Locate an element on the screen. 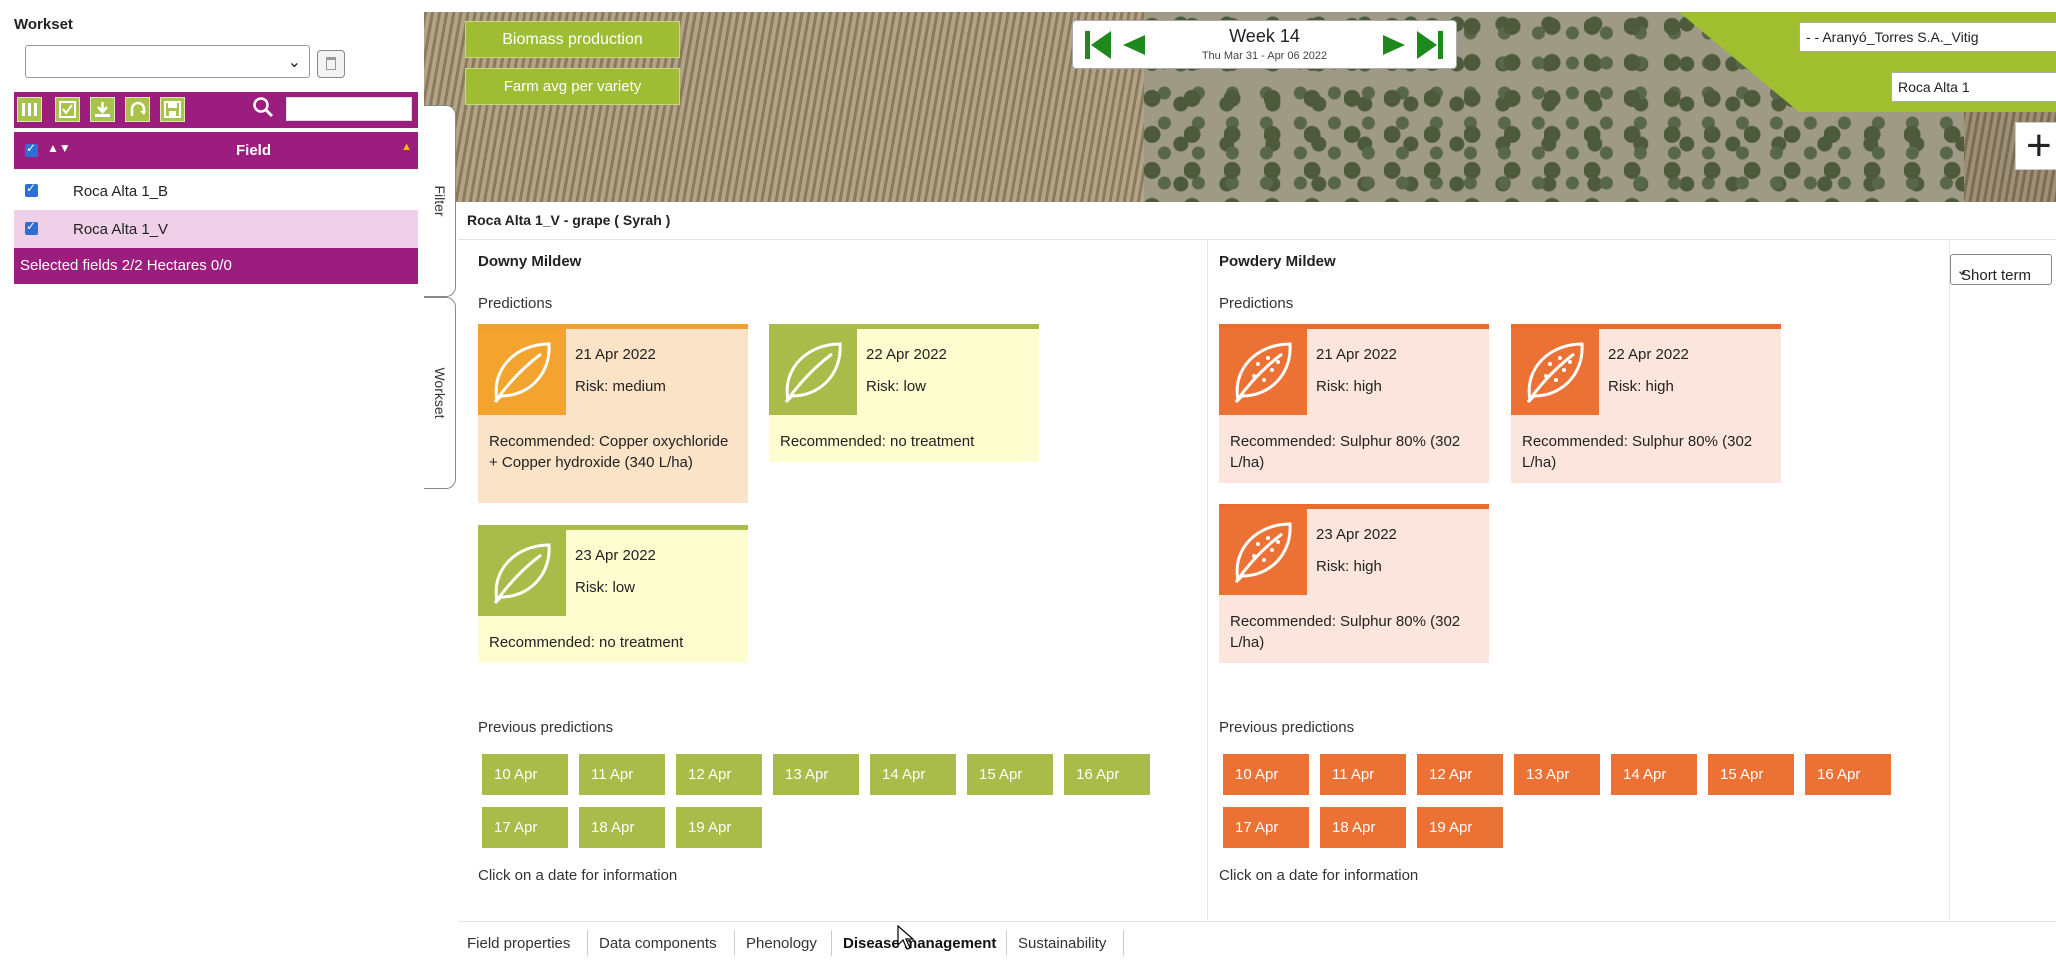 The height and width of the screenshot is (962, 2056). save-button is located at coordinates (172, 109).